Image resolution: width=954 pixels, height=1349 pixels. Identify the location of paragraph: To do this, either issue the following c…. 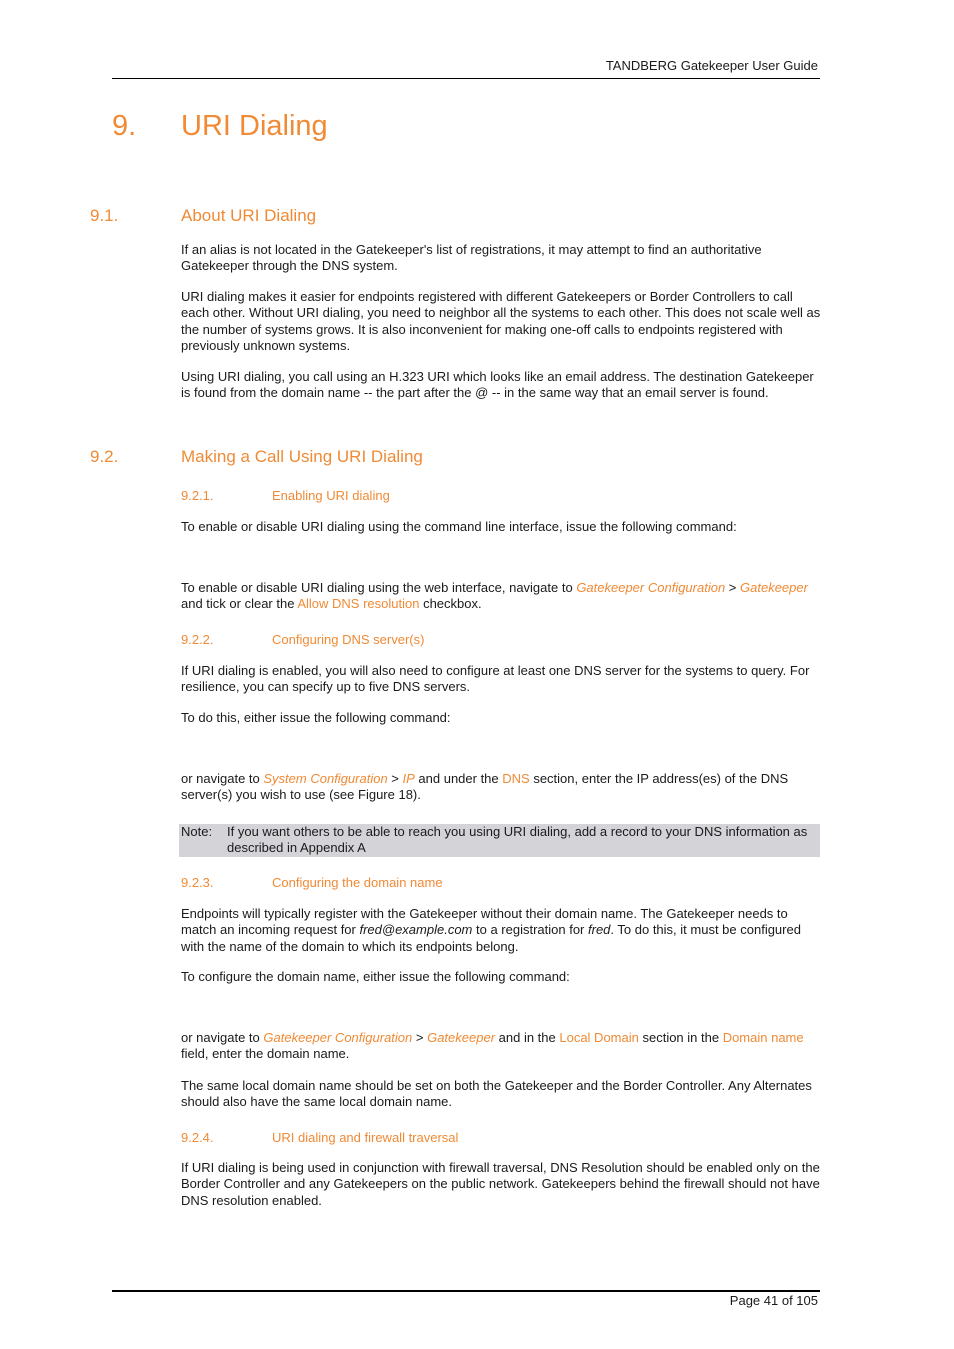
(316, 717).